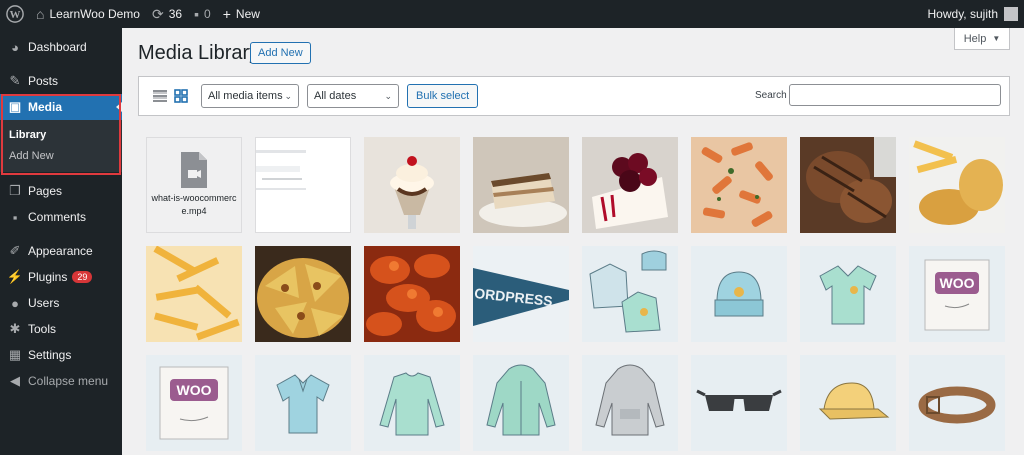  I want to click on sidebar-item-label: Appearance, so click(60, 251).